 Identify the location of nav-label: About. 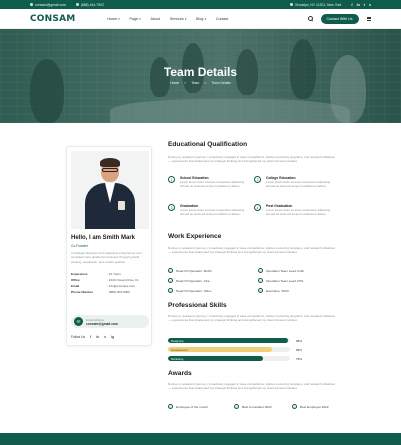
(155, 18).